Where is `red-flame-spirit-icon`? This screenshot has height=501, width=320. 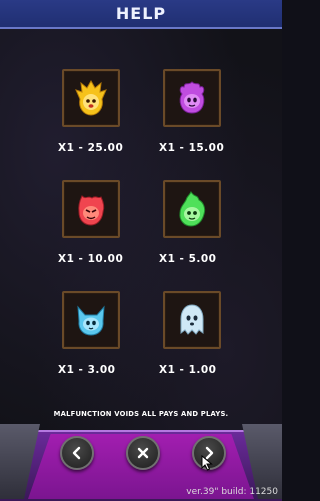 red-flame-spirit-icon is located at coordinates (91, 210).